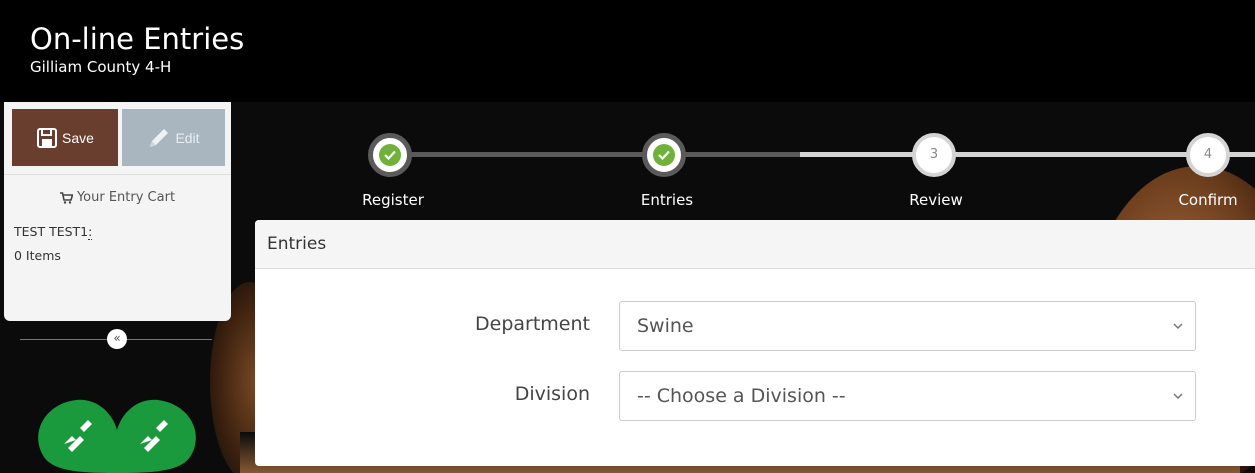  What do you see at coordinates (159, 137) in the screenshot?
I see `pencil-icon` at bounding box center [159, 137].